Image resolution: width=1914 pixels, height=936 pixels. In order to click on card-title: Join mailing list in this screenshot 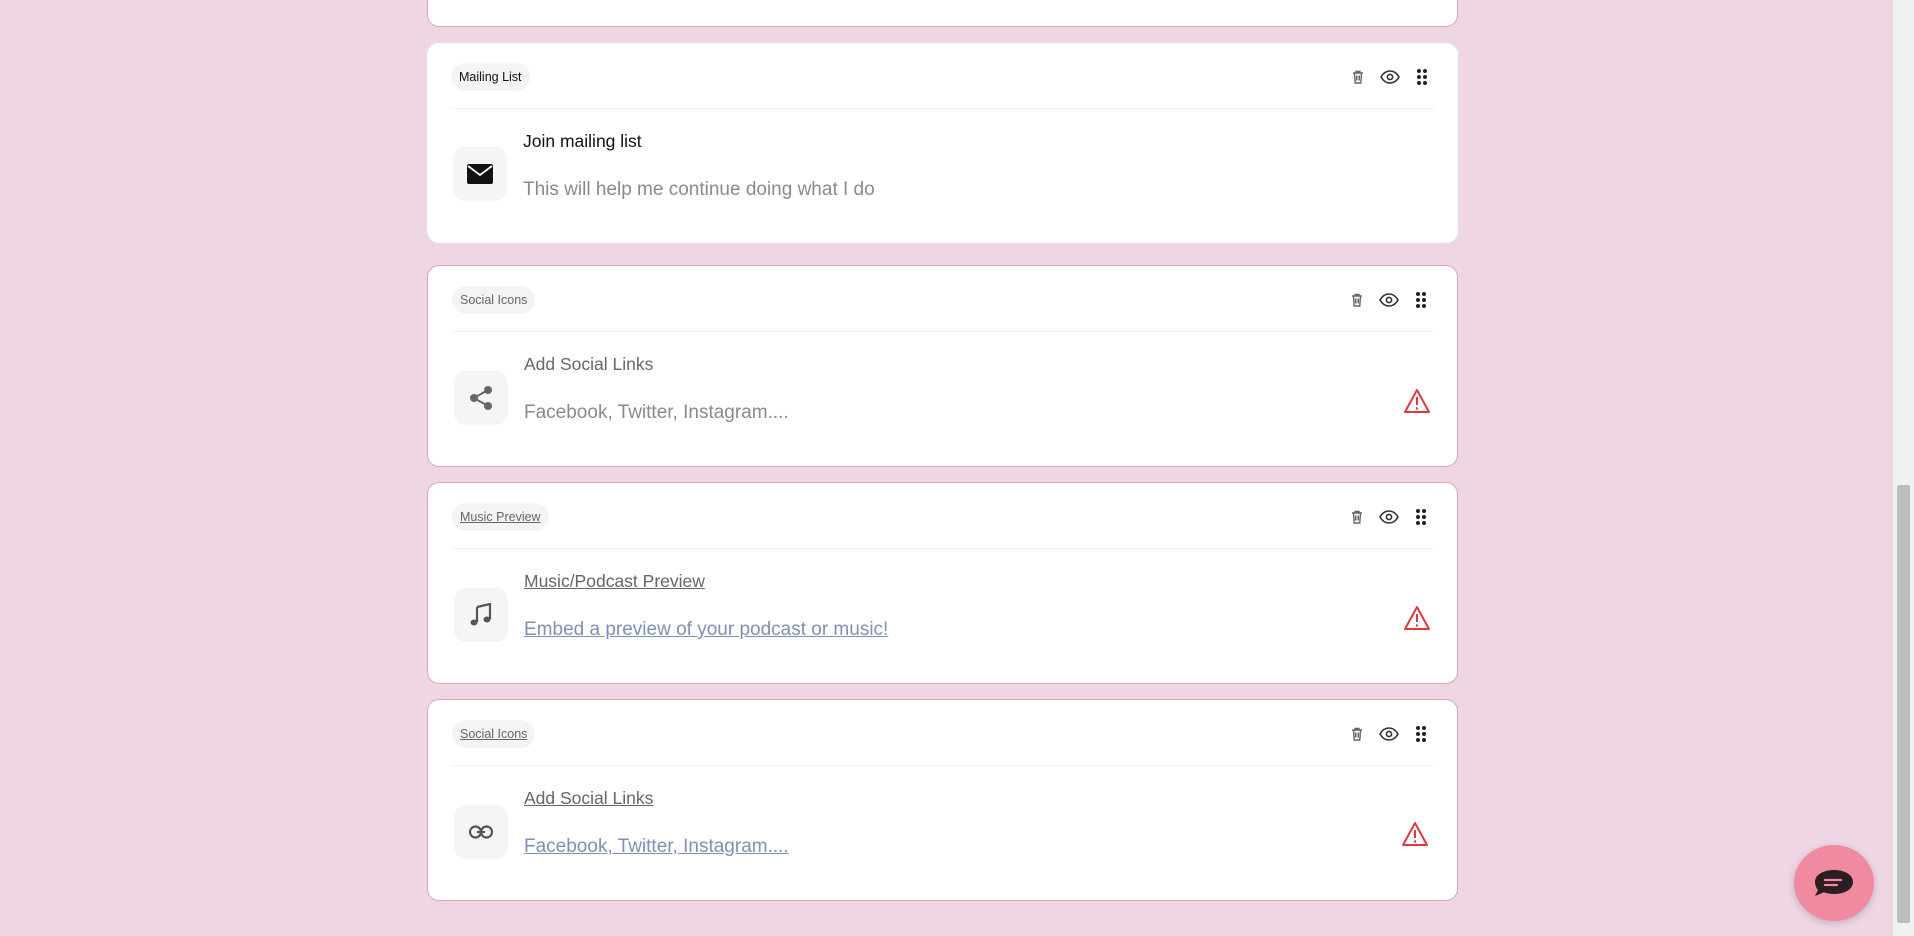, I will do `click(582, 141)`.